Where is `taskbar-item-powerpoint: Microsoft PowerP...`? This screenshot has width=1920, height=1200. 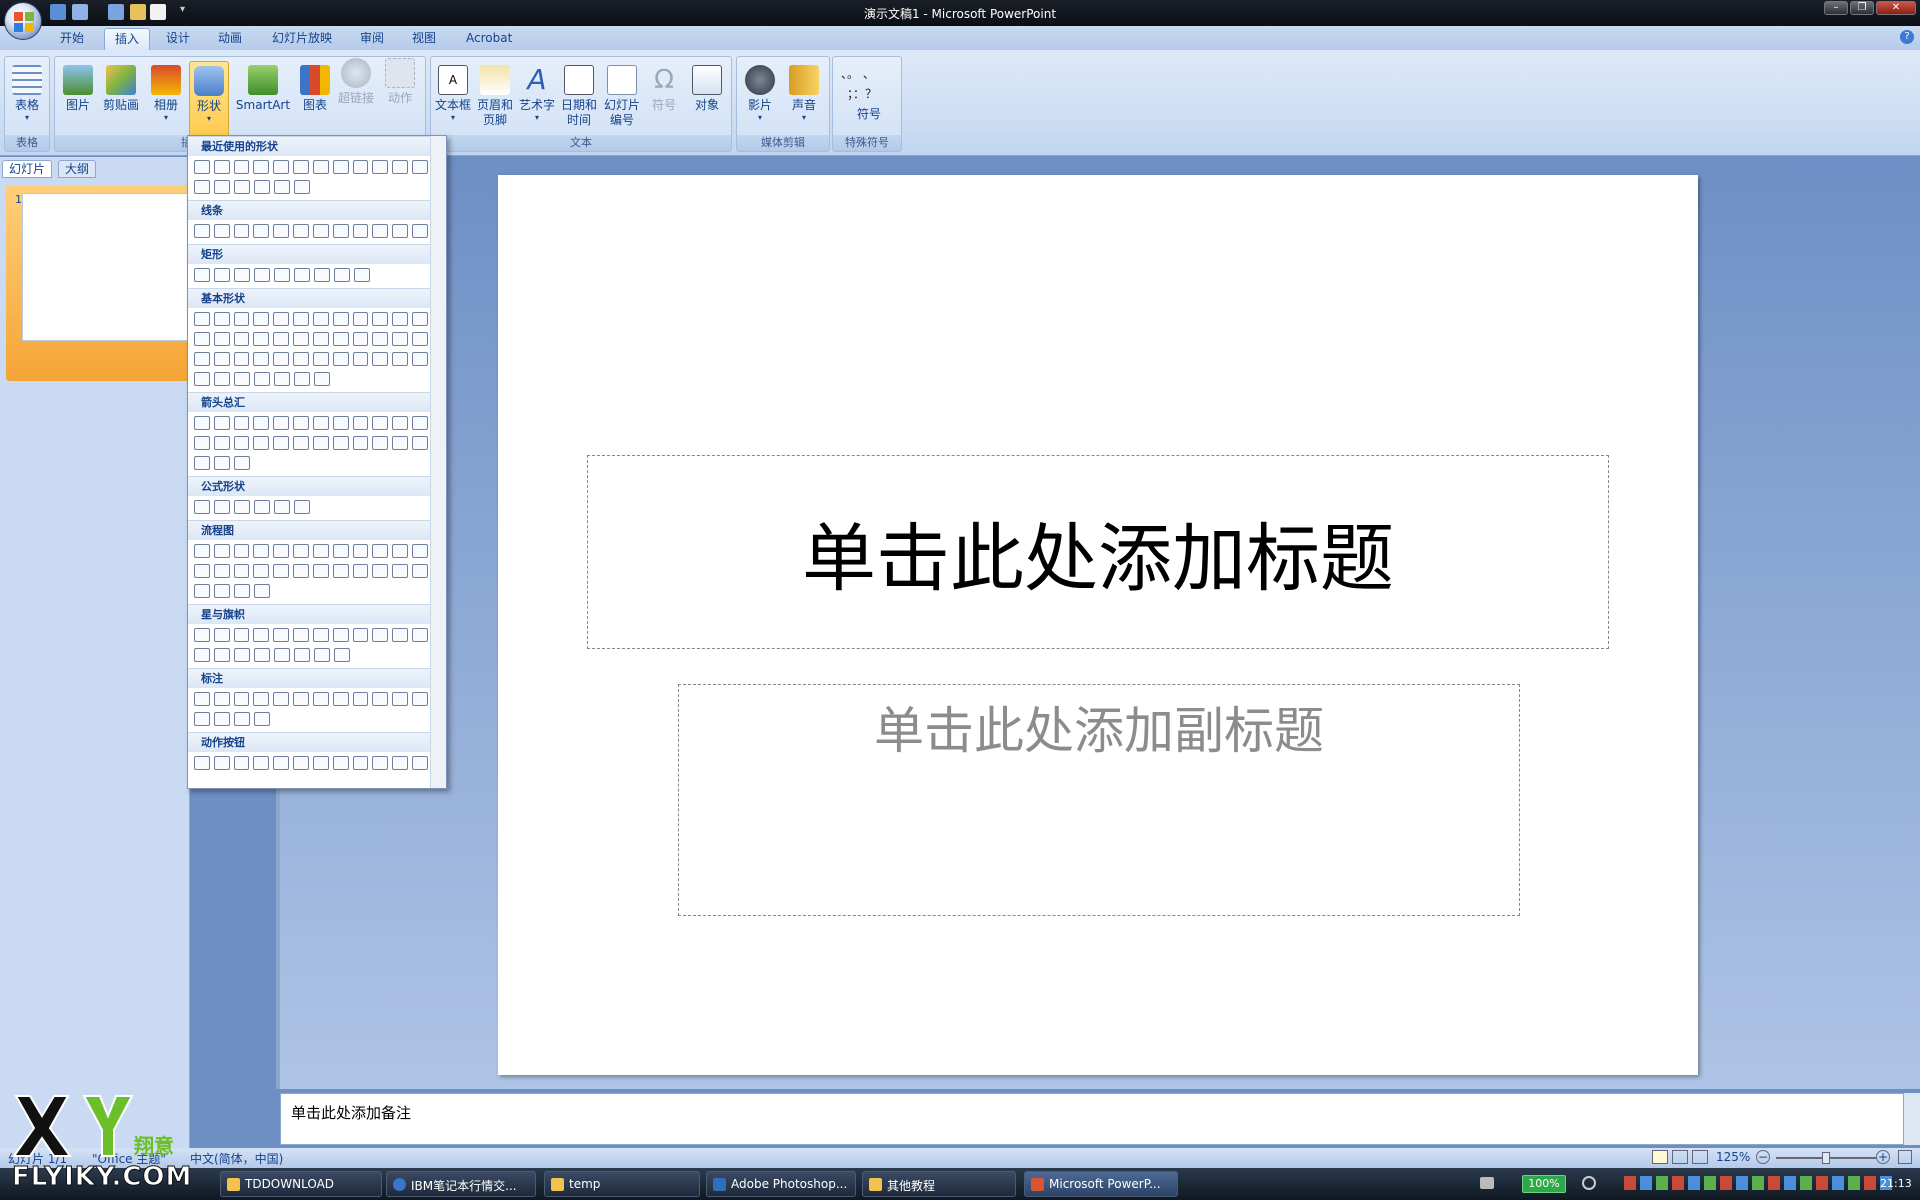 taskbar-item-powerpoint: Microsoft PowerP... is located at coordinates (1101, 1184).